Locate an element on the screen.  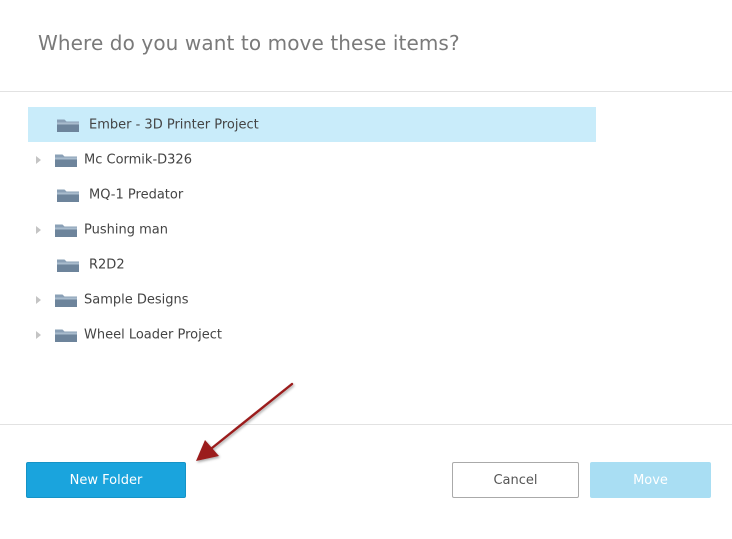
move-button: Move is located at coordinates (650, 480).